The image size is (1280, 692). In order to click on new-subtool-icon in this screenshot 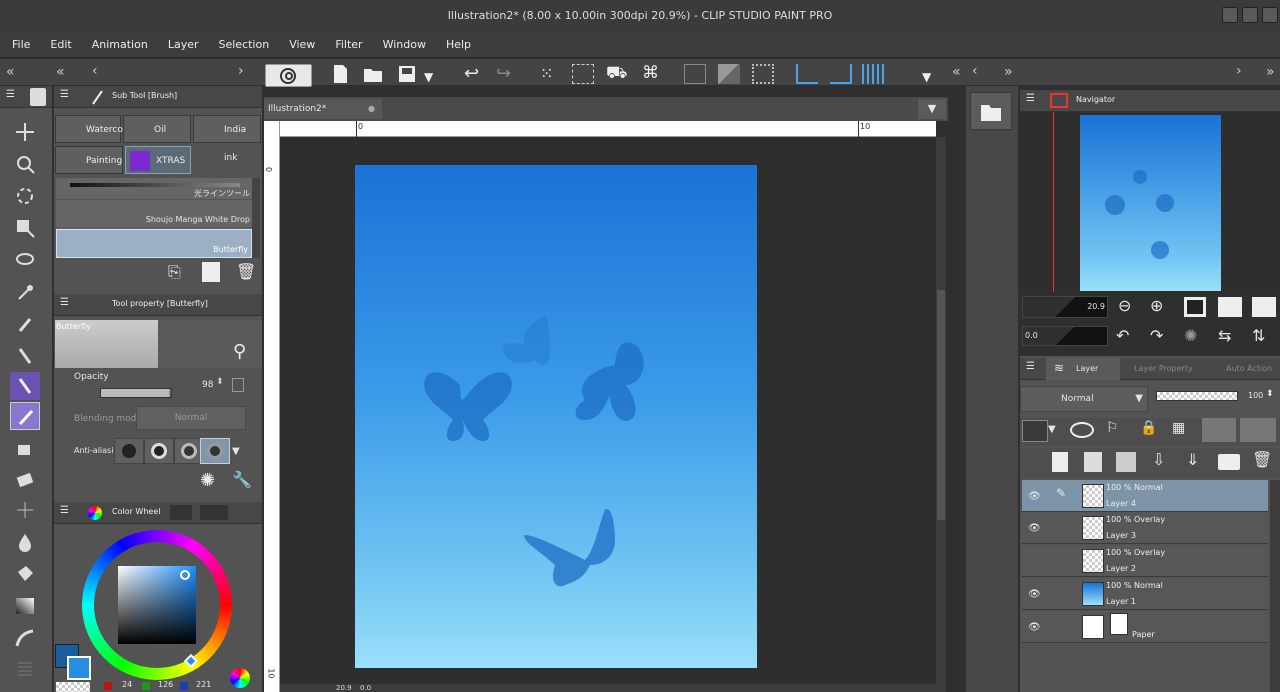, I will do `click(211, 272)`.